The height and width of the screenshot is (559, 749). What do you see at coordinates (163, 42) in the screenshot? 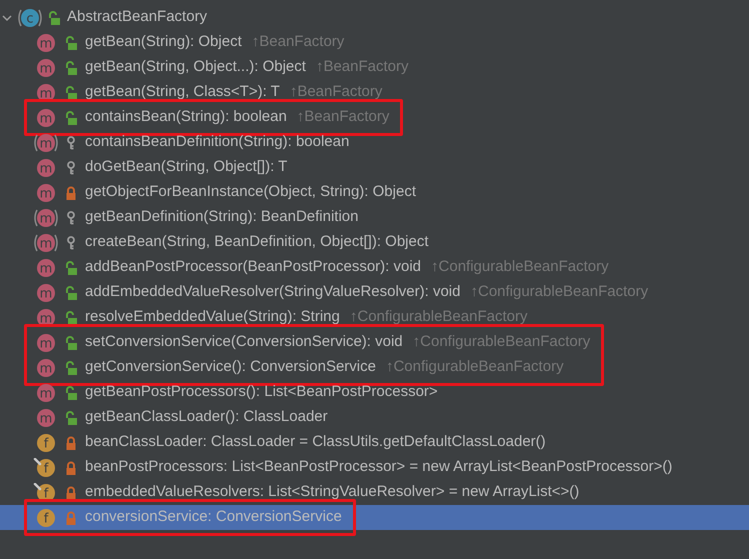
I see `member-label: getBean(String): Object` at bounding box center [163, 42].